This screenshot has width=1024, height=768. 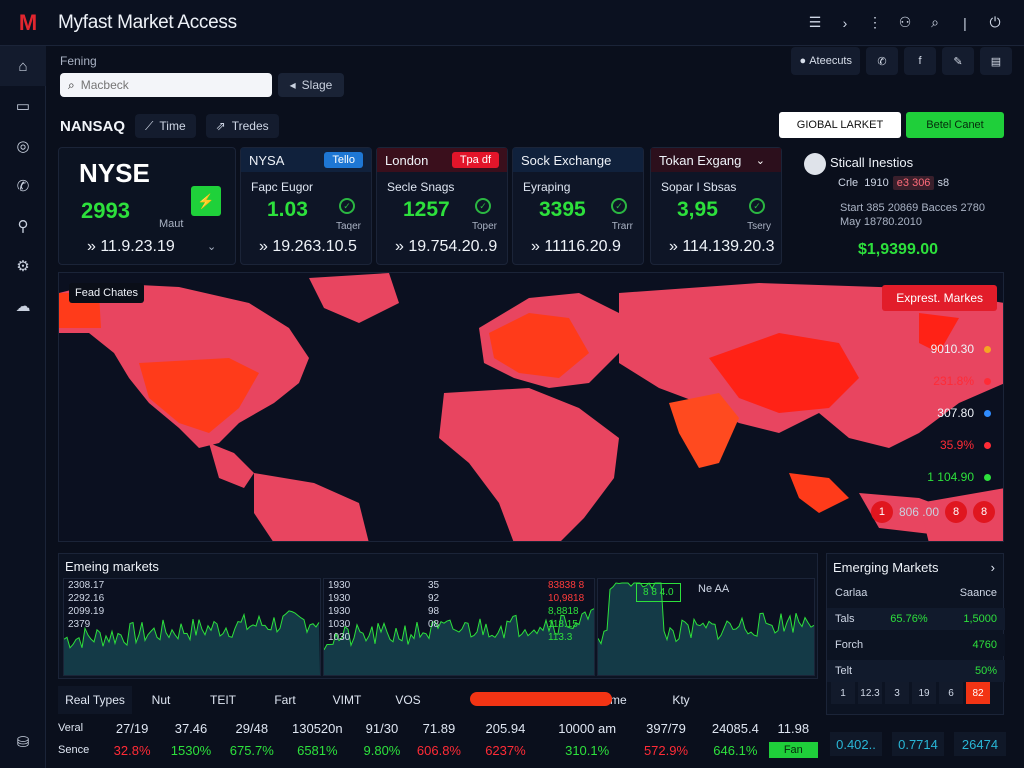 What do you see at coordinates (211, 246) in the screenshot?
I see `chevron-down-icon: ⌄` at bounding box center [211, 246].